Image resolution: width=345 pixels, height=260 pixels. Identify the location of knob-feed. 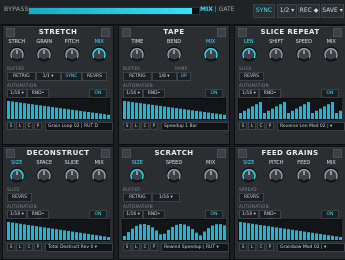
(304, 175).